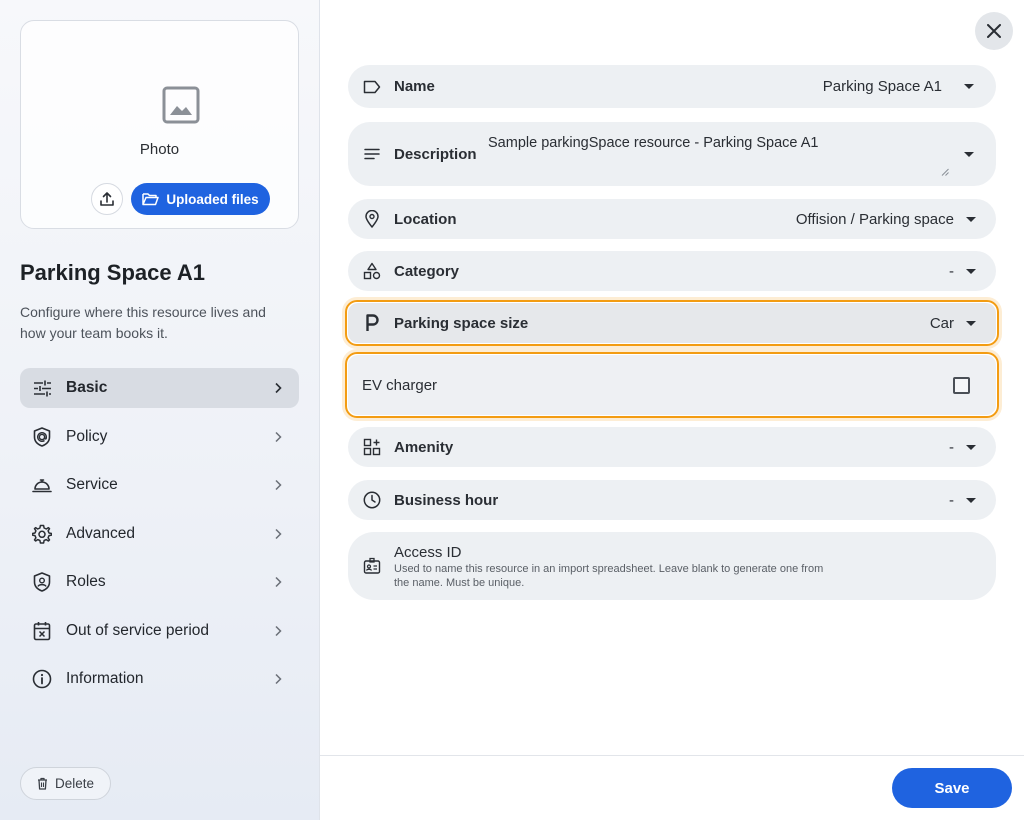 The image size is (1024, 820). What do you see at coordinates (941, 323) in the screenshot?
I see `parking-size-value: Car` at bounding box center [941, 323].